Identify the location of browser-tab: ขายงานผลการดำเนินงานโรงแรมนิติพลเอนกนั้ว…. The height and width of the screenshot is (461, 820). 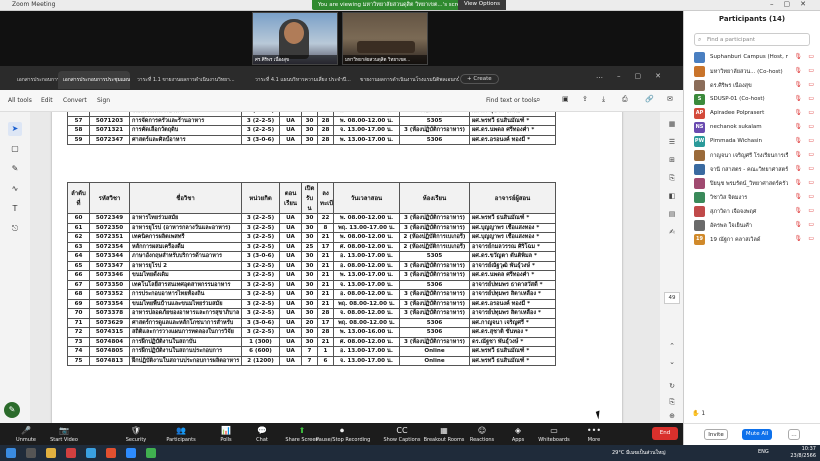
(407, 80).